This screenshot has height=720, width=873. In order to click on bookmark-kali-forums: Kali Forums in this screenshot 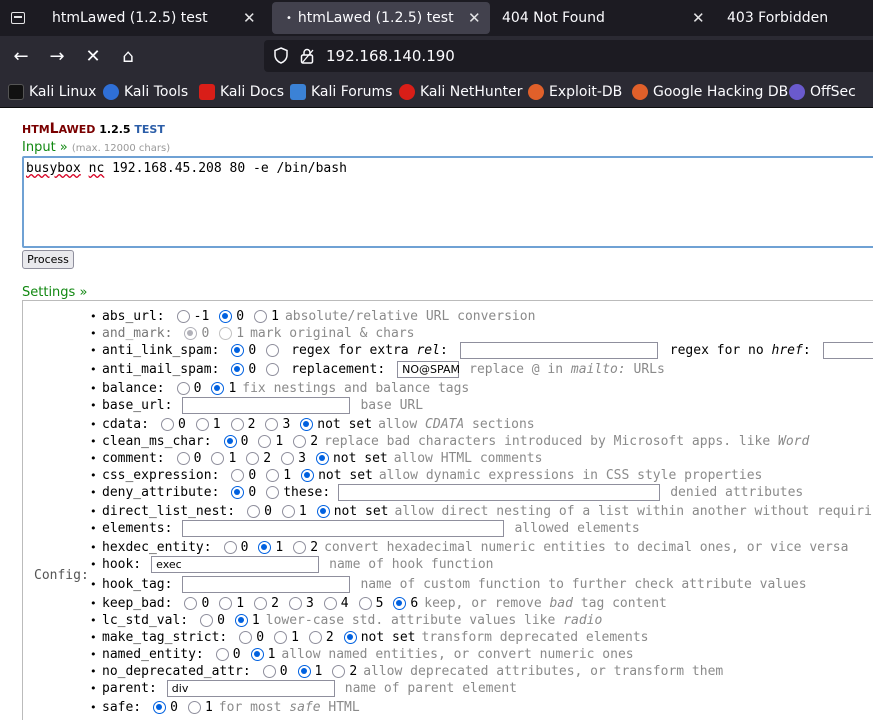, I will do `click(341, 92)`.